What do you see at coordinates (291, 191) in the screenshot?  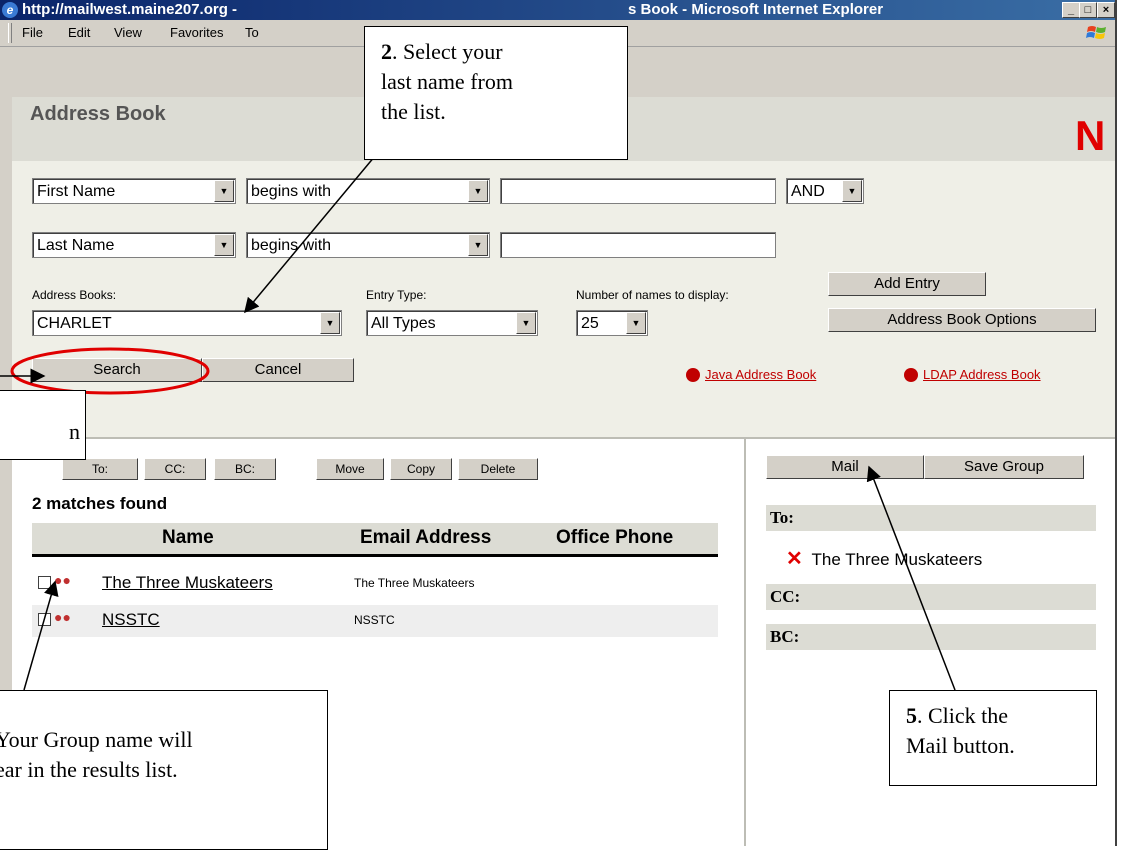 I see `operator-select-1-value: begins with` at bounding box center [291, 191].